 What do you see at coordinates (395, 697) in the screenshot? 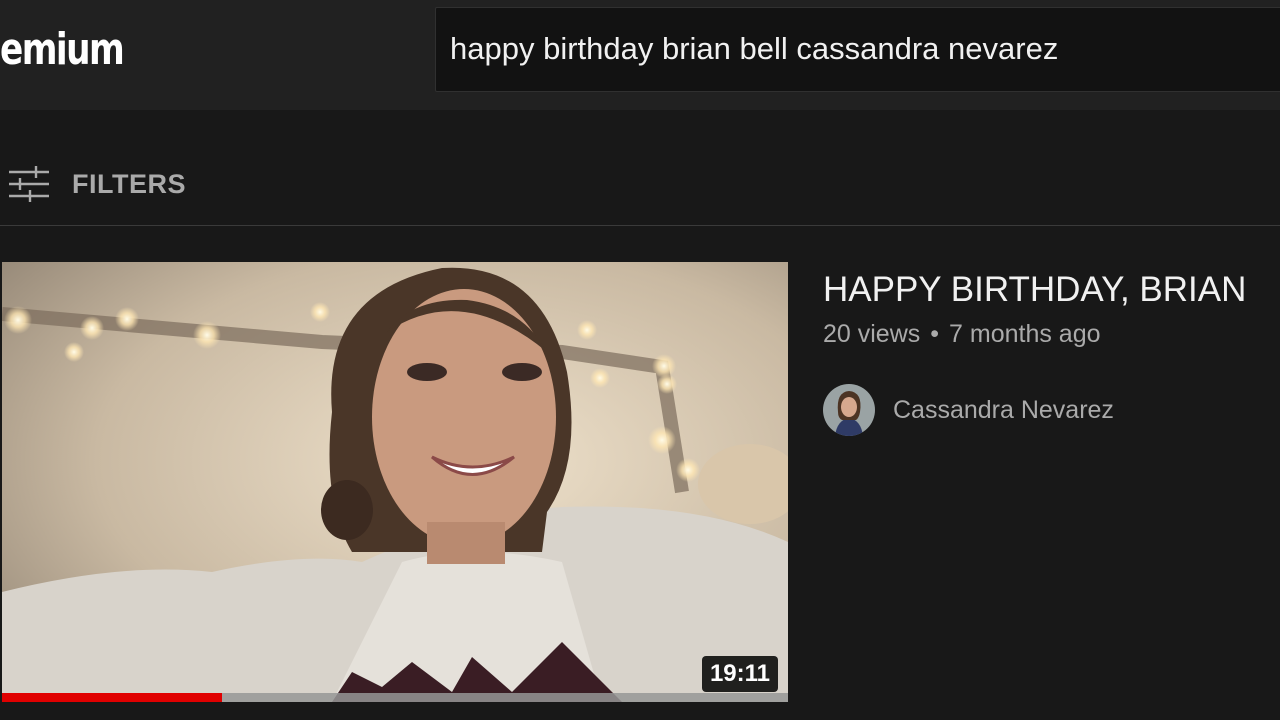
I see `watch-progress-bar` at bounding box center [395, 697].